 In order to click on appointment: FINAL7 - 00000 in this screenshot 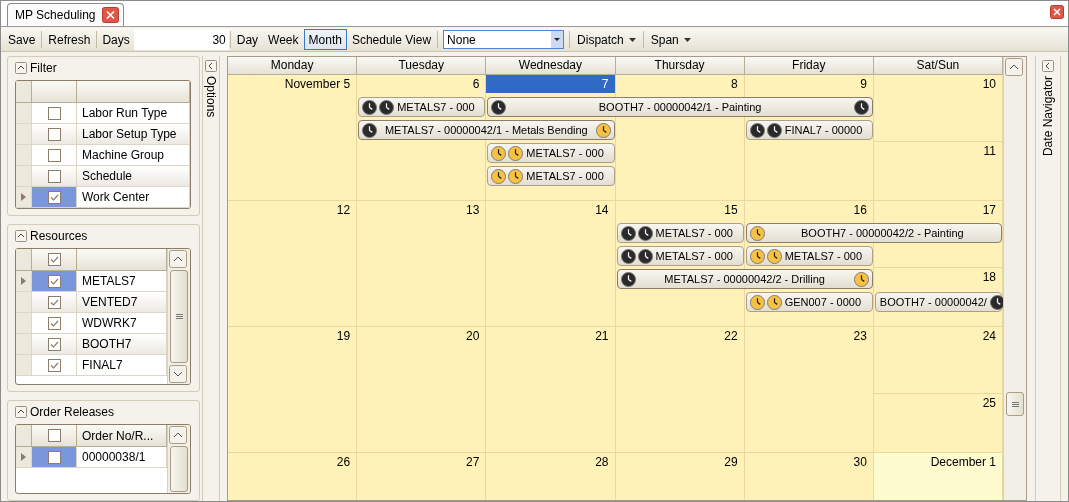, I will do `click(809, 130)`.